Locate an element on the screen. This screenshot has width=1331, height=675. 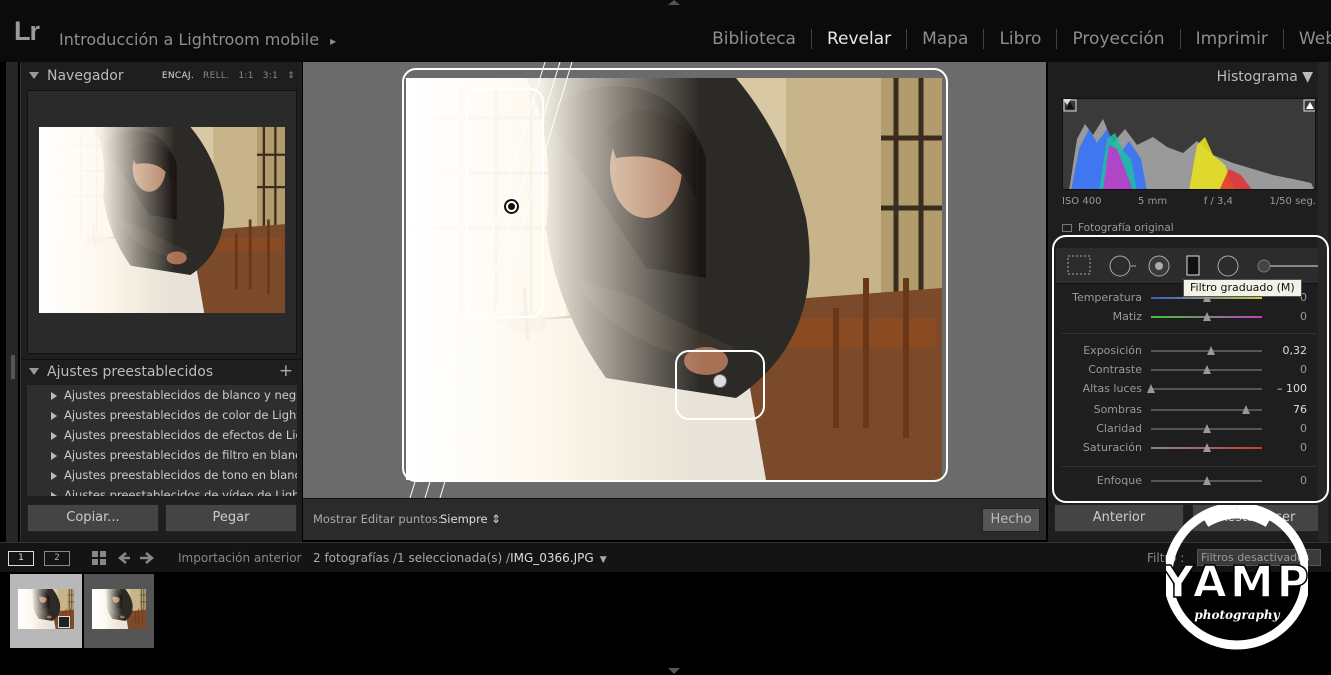
original-photo-toggle: Fotografía original is located at coordinates (1118, 228).